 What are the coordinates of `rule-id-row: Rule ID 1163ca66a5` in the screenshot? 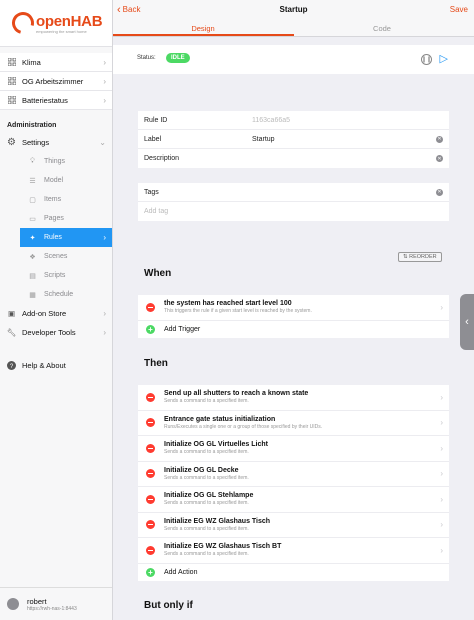 It's located at (293, 120).